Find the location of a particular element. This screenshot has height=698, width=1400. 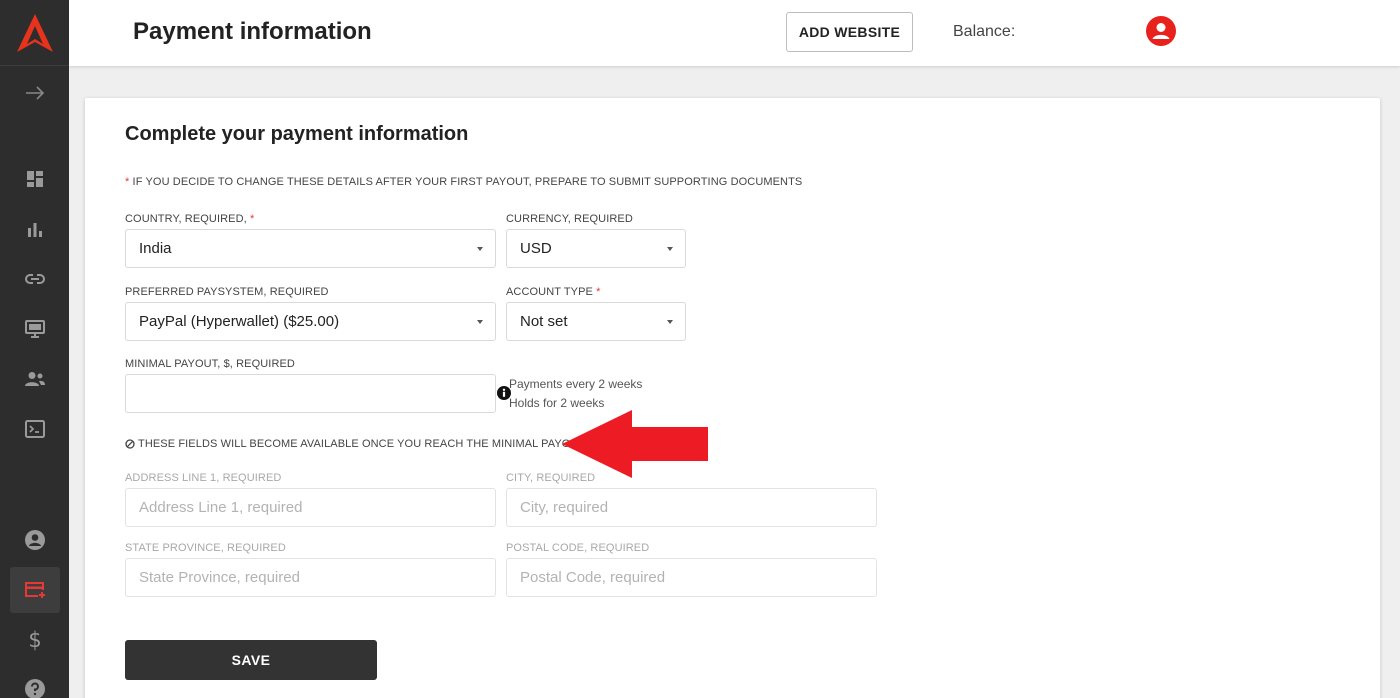

account-icon is located at coordinates (35, 540).